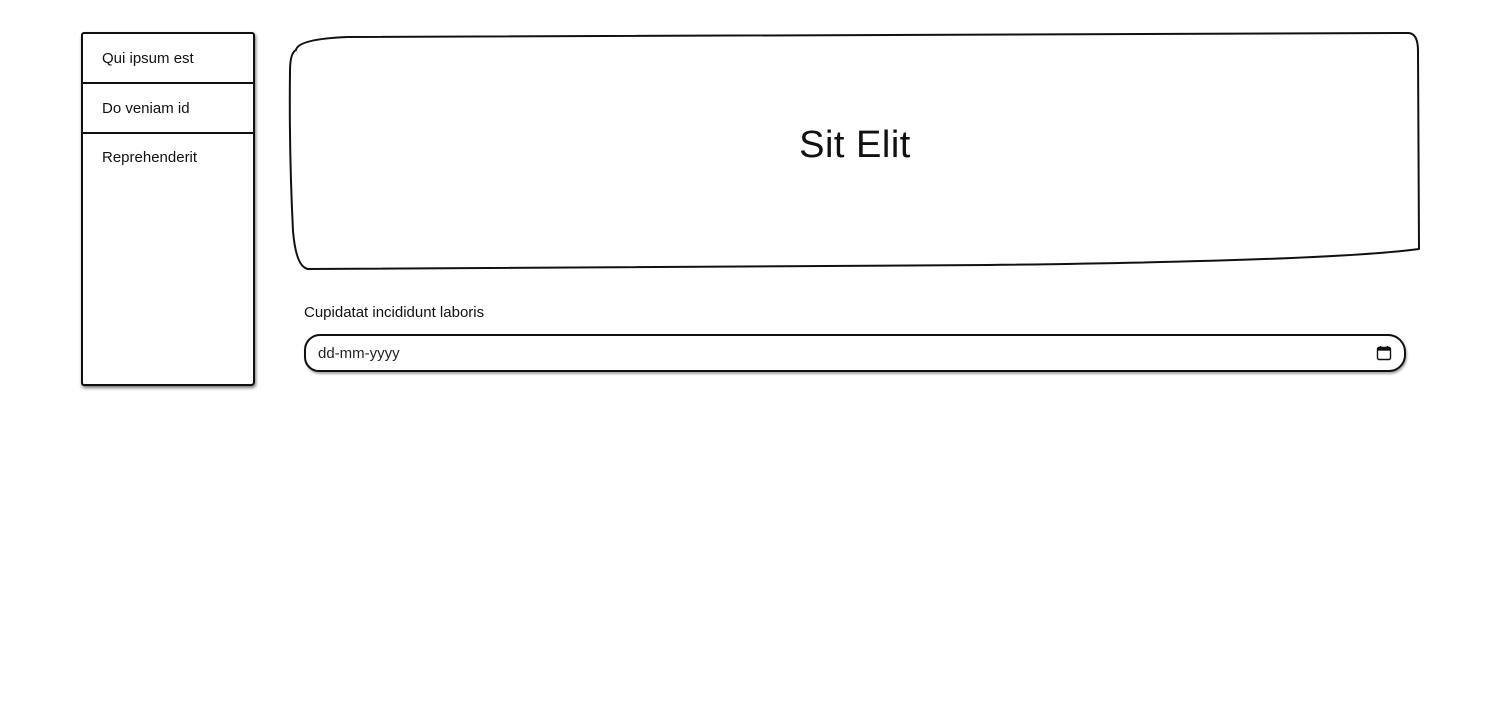 Image resolution: width=1500 pixels, height=720 pixels. I want to click on sidebar-item-qui-ipsum-est: Qui ipsum est, so click(168, 59).